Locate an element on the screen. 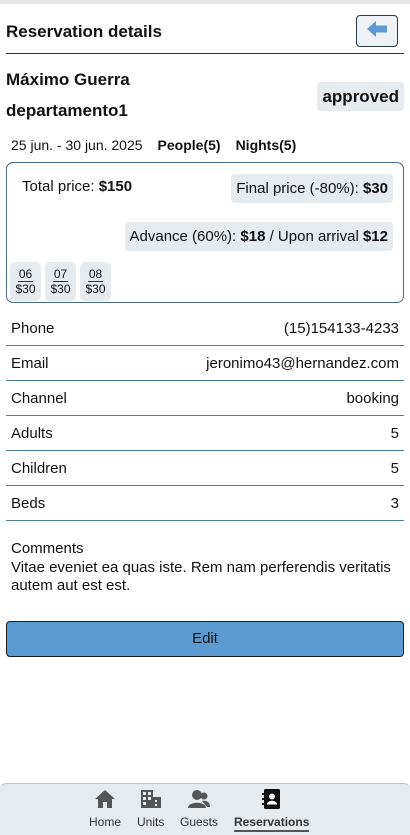 The height and width of the screenshot is (835, 410). edit-button: Edit is located at coordinates (205, 639).